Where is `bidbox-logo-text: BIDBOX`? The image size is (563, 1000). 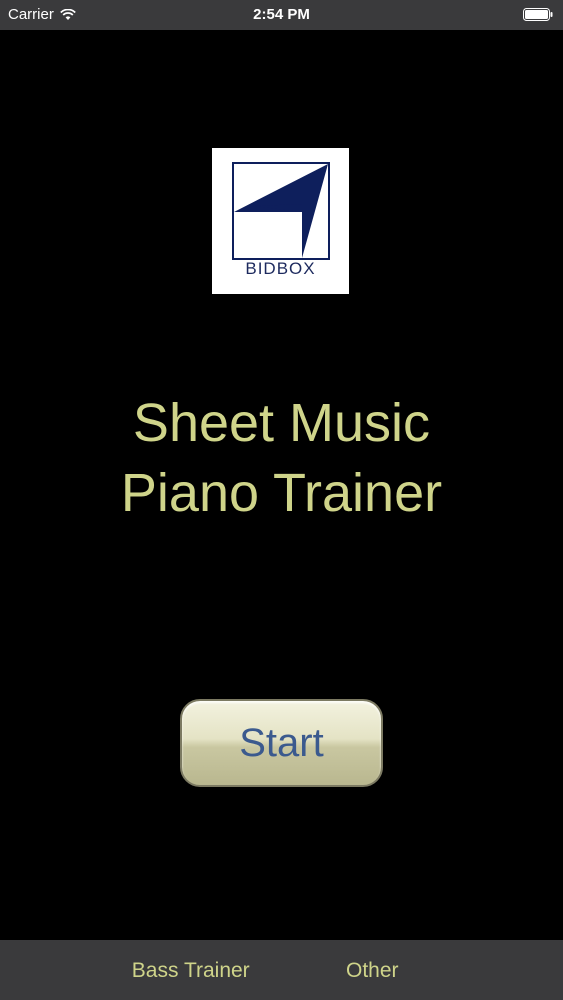 bidbox-logo-text: BIDBOX is located at coordinates (280, 268).